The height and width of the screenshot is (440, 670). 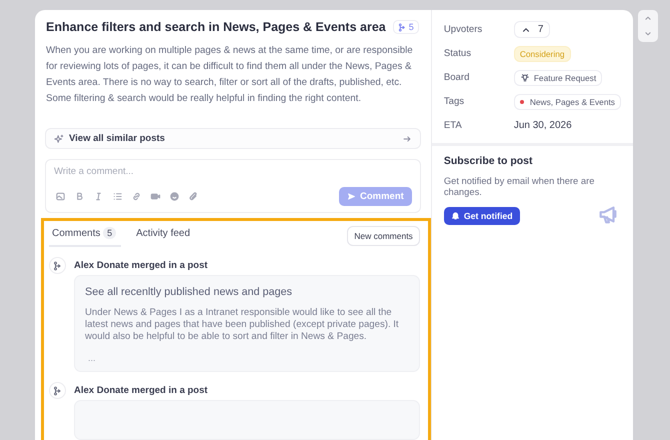 I want to click on new-comments-button: New comments, so click(x=383, y=236).